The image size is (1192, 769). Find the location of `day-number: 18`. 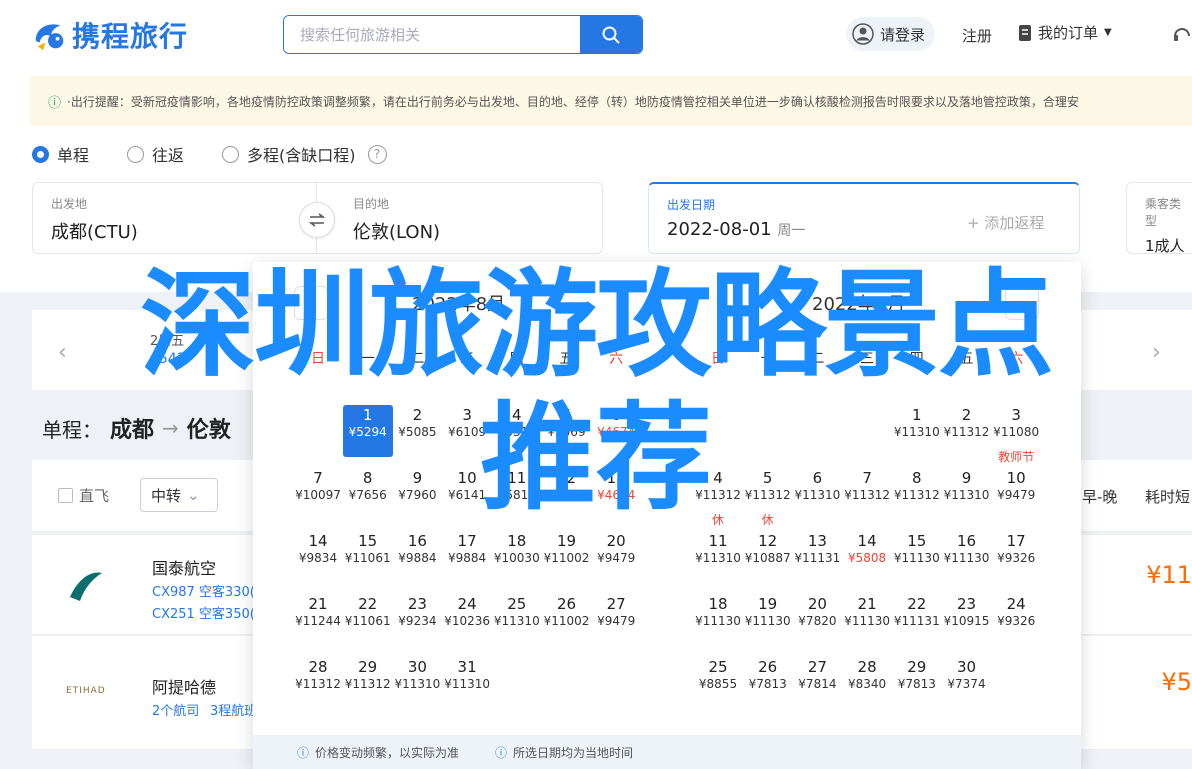

day-number: 18 is located at coordinates (718, 604).